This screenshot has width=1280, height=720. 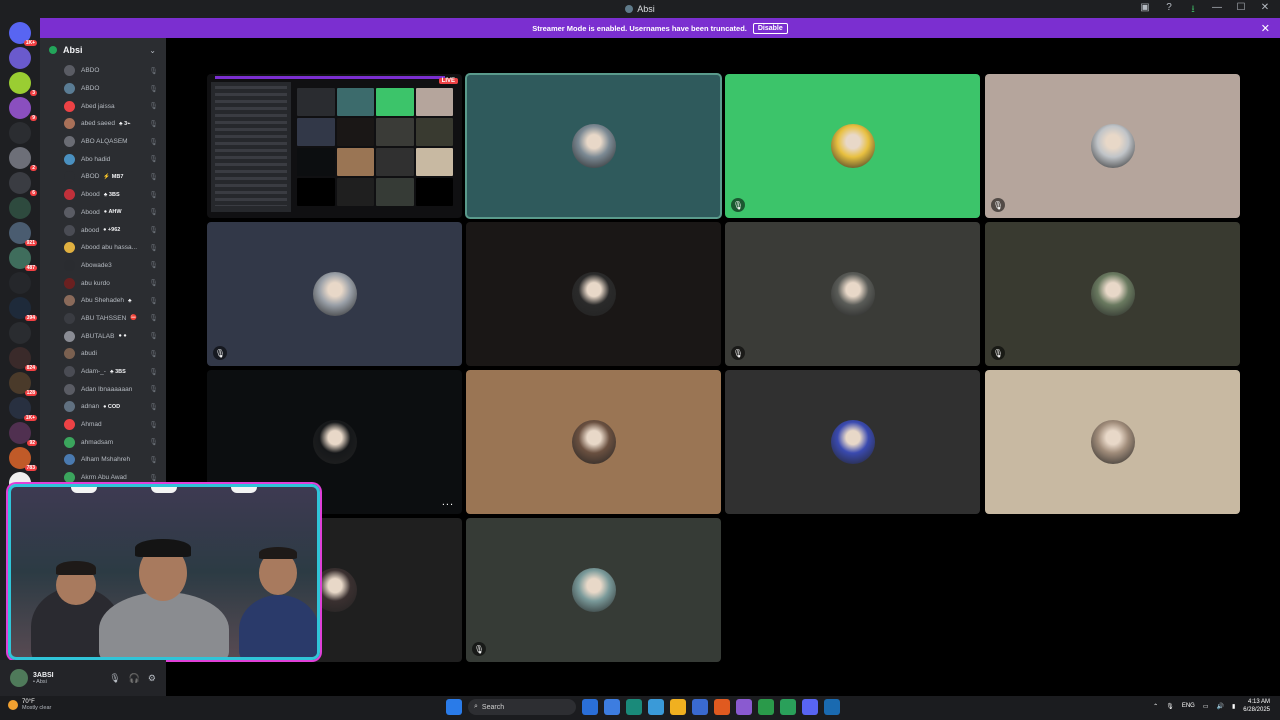 What do you see at coordinates (23, 434) in the screenshot?
I see `server-icon: 92` at bounding box center [23, 434].